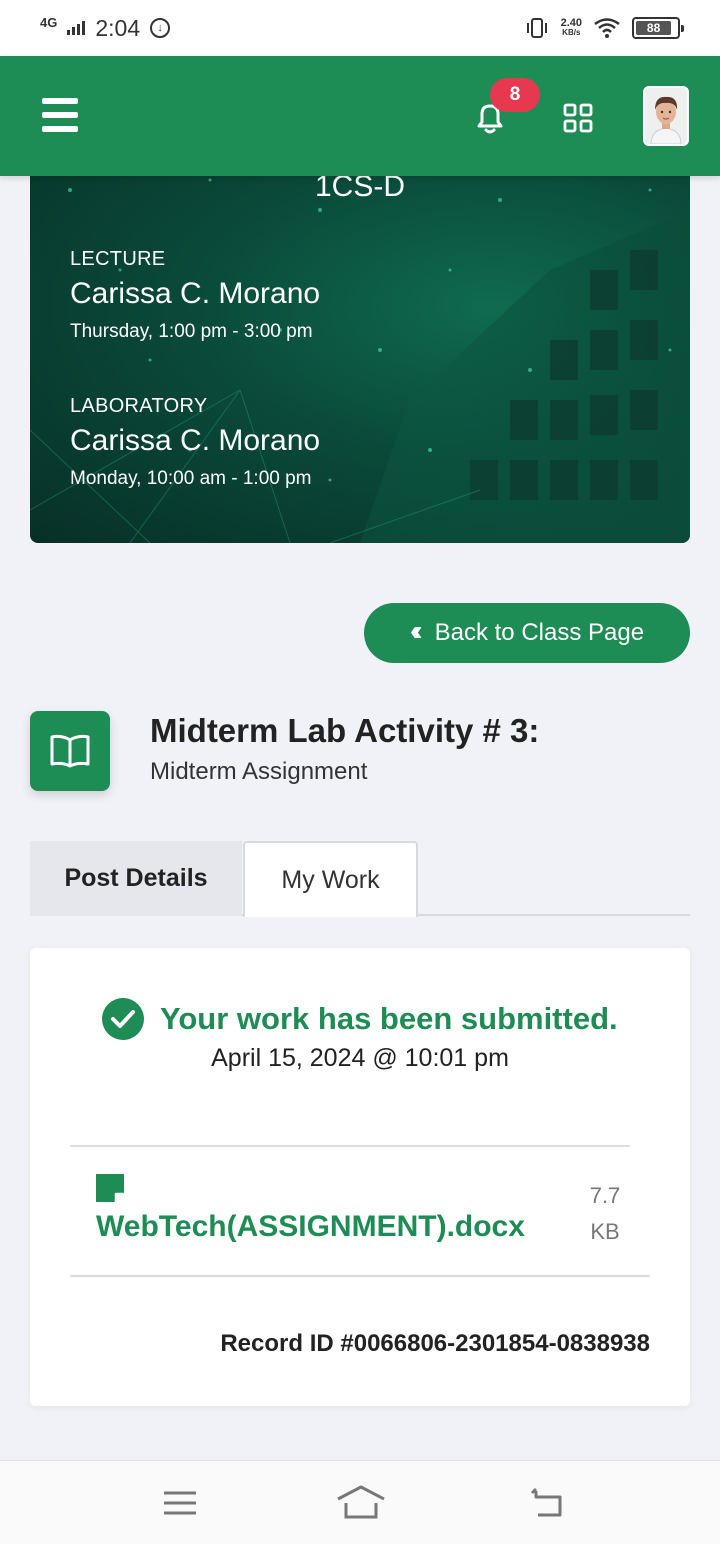 The height and width of the screenshot is (1544, 720). Describe the element at coordinates (435, 1343) in the screenshot. I see `record-id: Record ID #0066806-2301854-0838938` at that location.